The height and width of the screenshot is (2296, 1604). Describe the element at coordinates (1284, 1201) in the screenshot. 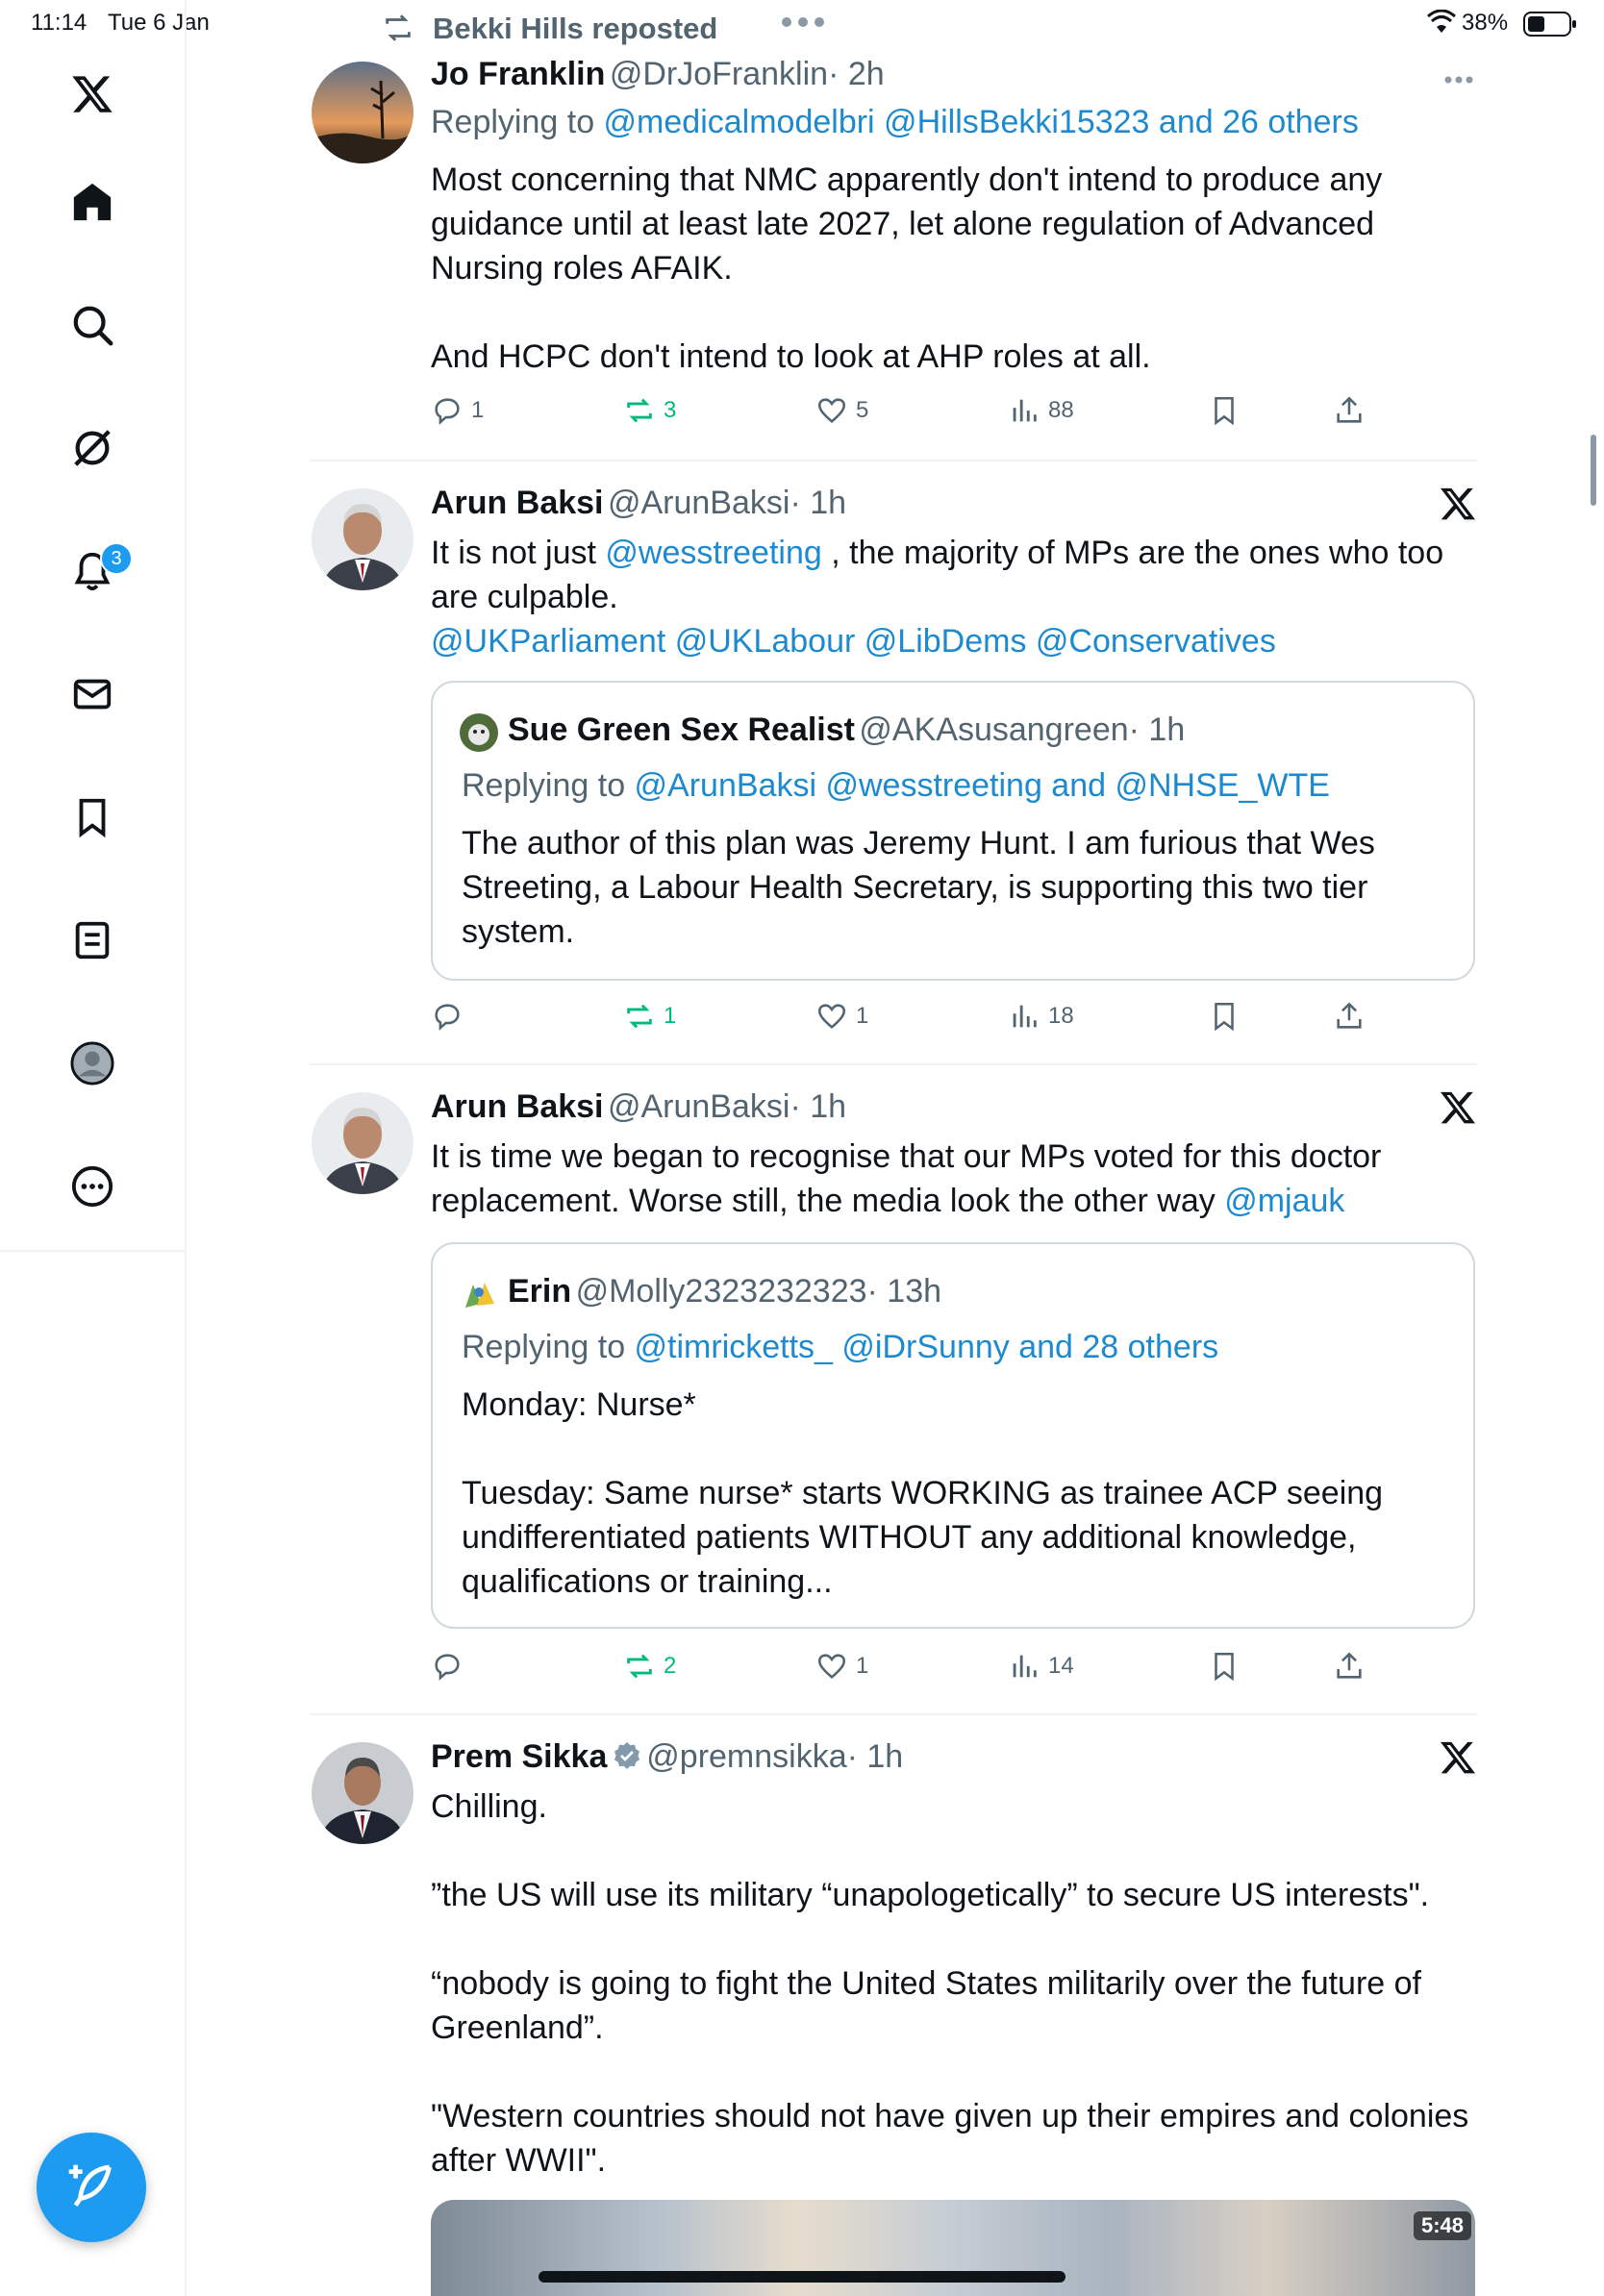

I see `mention-link: @mjauk` at that location.